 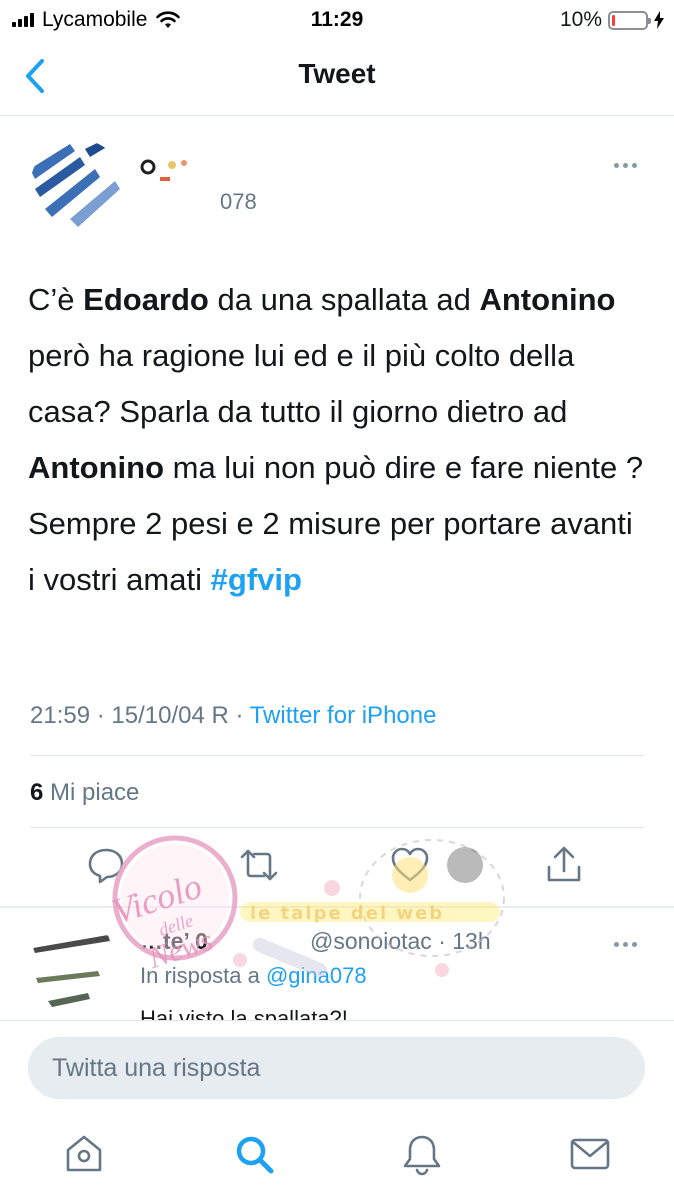 I want to click on nav-bar: Tweet, so click(x=337, y=77).